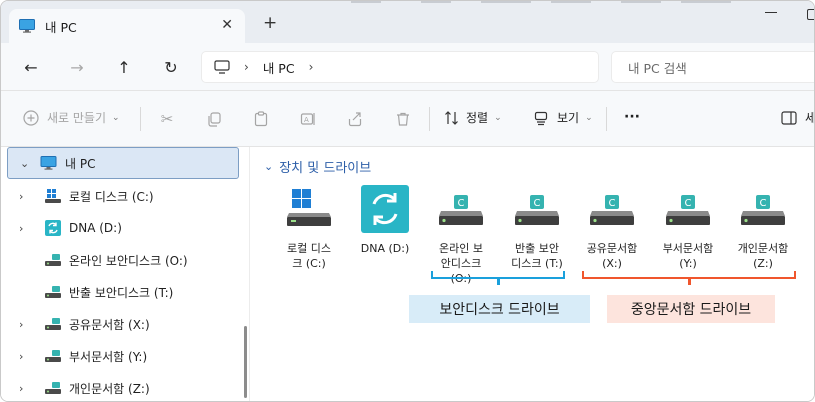 This screenshot has height=402, width=815. What do you see at coordinates (689, 278) in the screenshot?
I see `central-drives-bracket` at bounding box center [689, 278].